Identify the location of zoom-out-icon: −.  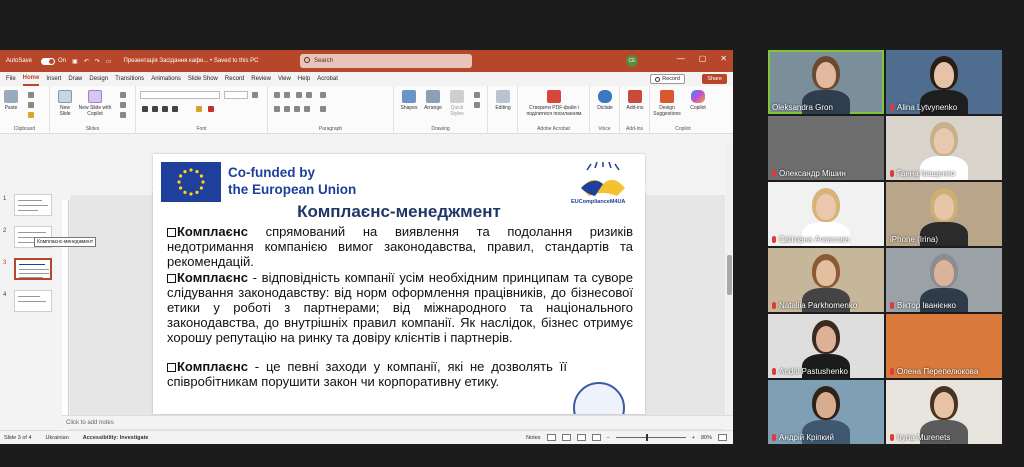
(608, 438).